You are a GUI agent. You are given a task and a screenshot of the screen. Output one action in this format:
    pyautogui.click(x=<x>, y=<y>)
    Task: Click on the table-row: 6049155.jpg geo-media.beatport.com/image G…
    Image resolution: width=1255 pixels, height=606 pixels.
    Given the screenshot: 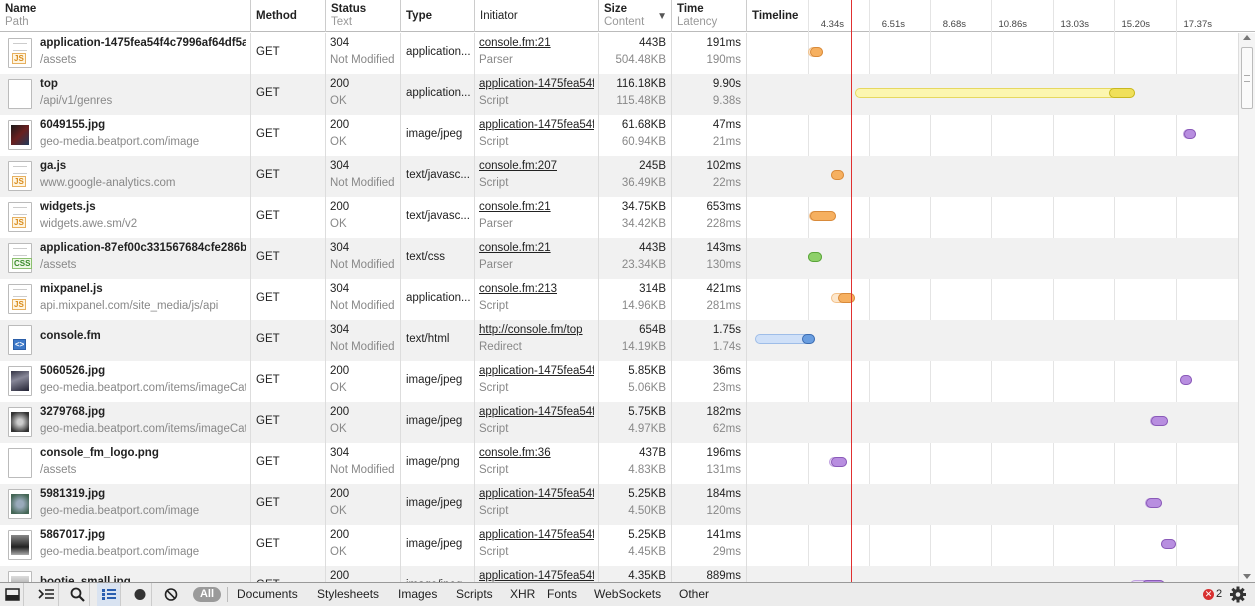 What is the action you would take?
    pyautogui.click(x=619, y=135)
    